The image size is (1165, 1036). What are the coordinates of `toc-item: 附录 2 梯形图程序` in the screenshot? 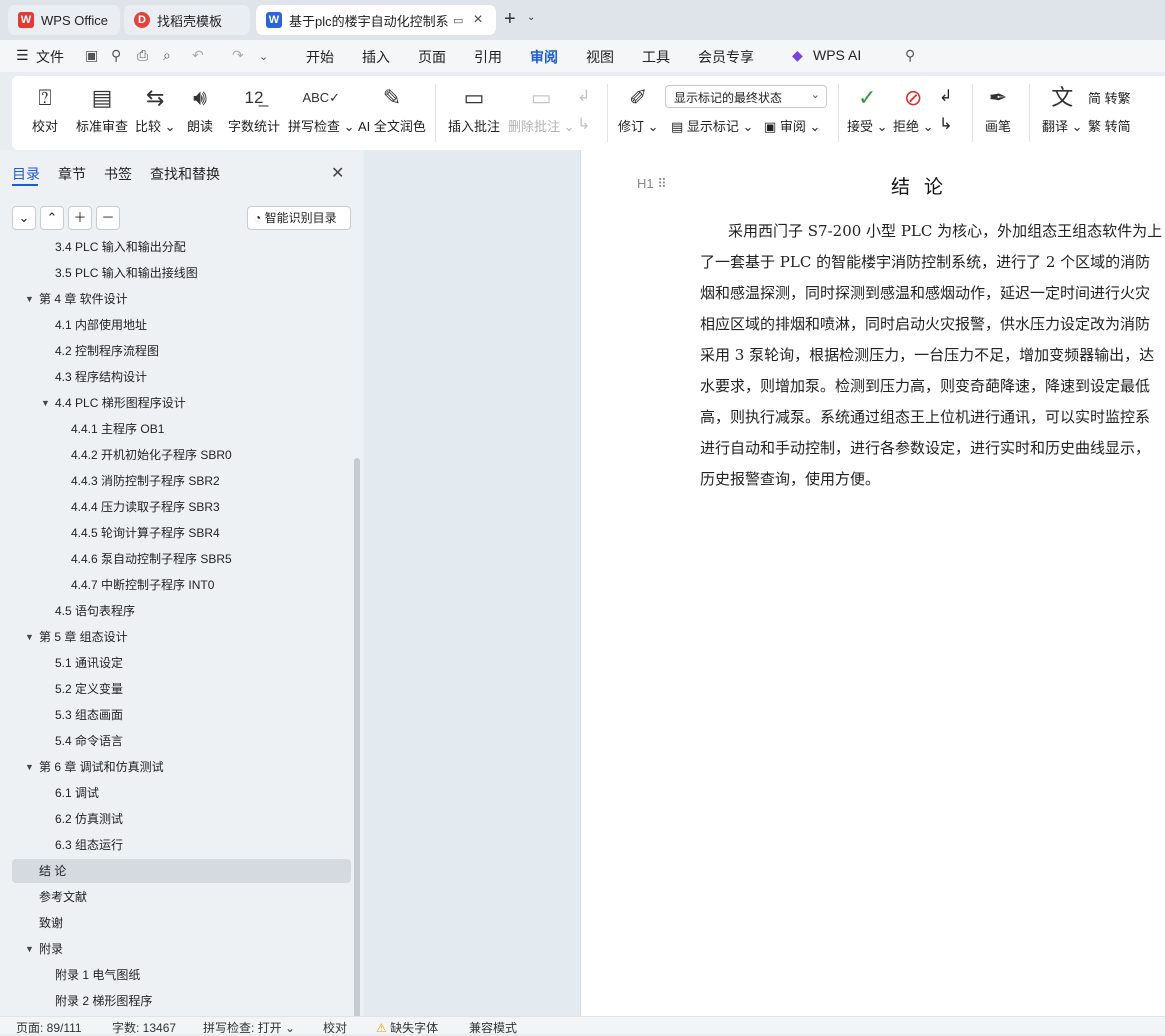 It's located at (175, 1001).